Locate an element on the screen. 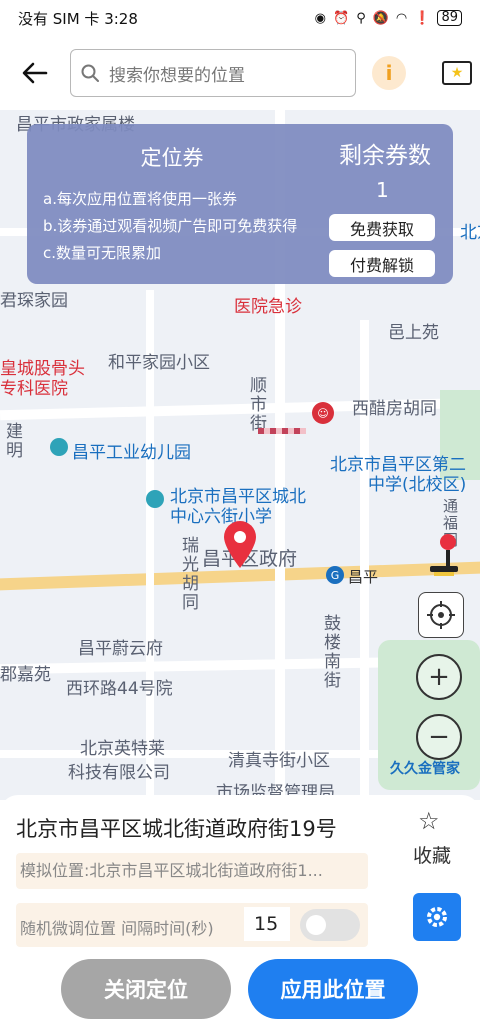 Image resolution: width=480 pixels, height=1027 pixels. coupon-rule: c.数量可无限累加 is located at coordinates (102, 253).